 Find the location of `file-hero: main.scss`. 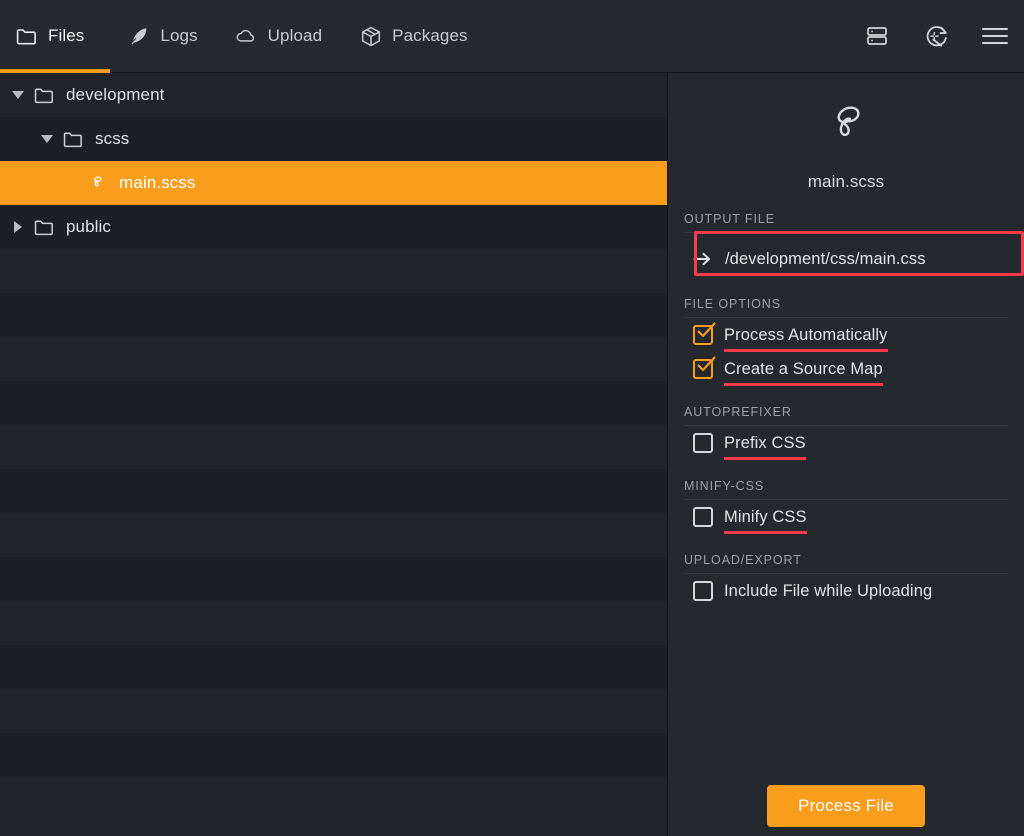

file-hero: main.scss is located at coordinates (846, 132).